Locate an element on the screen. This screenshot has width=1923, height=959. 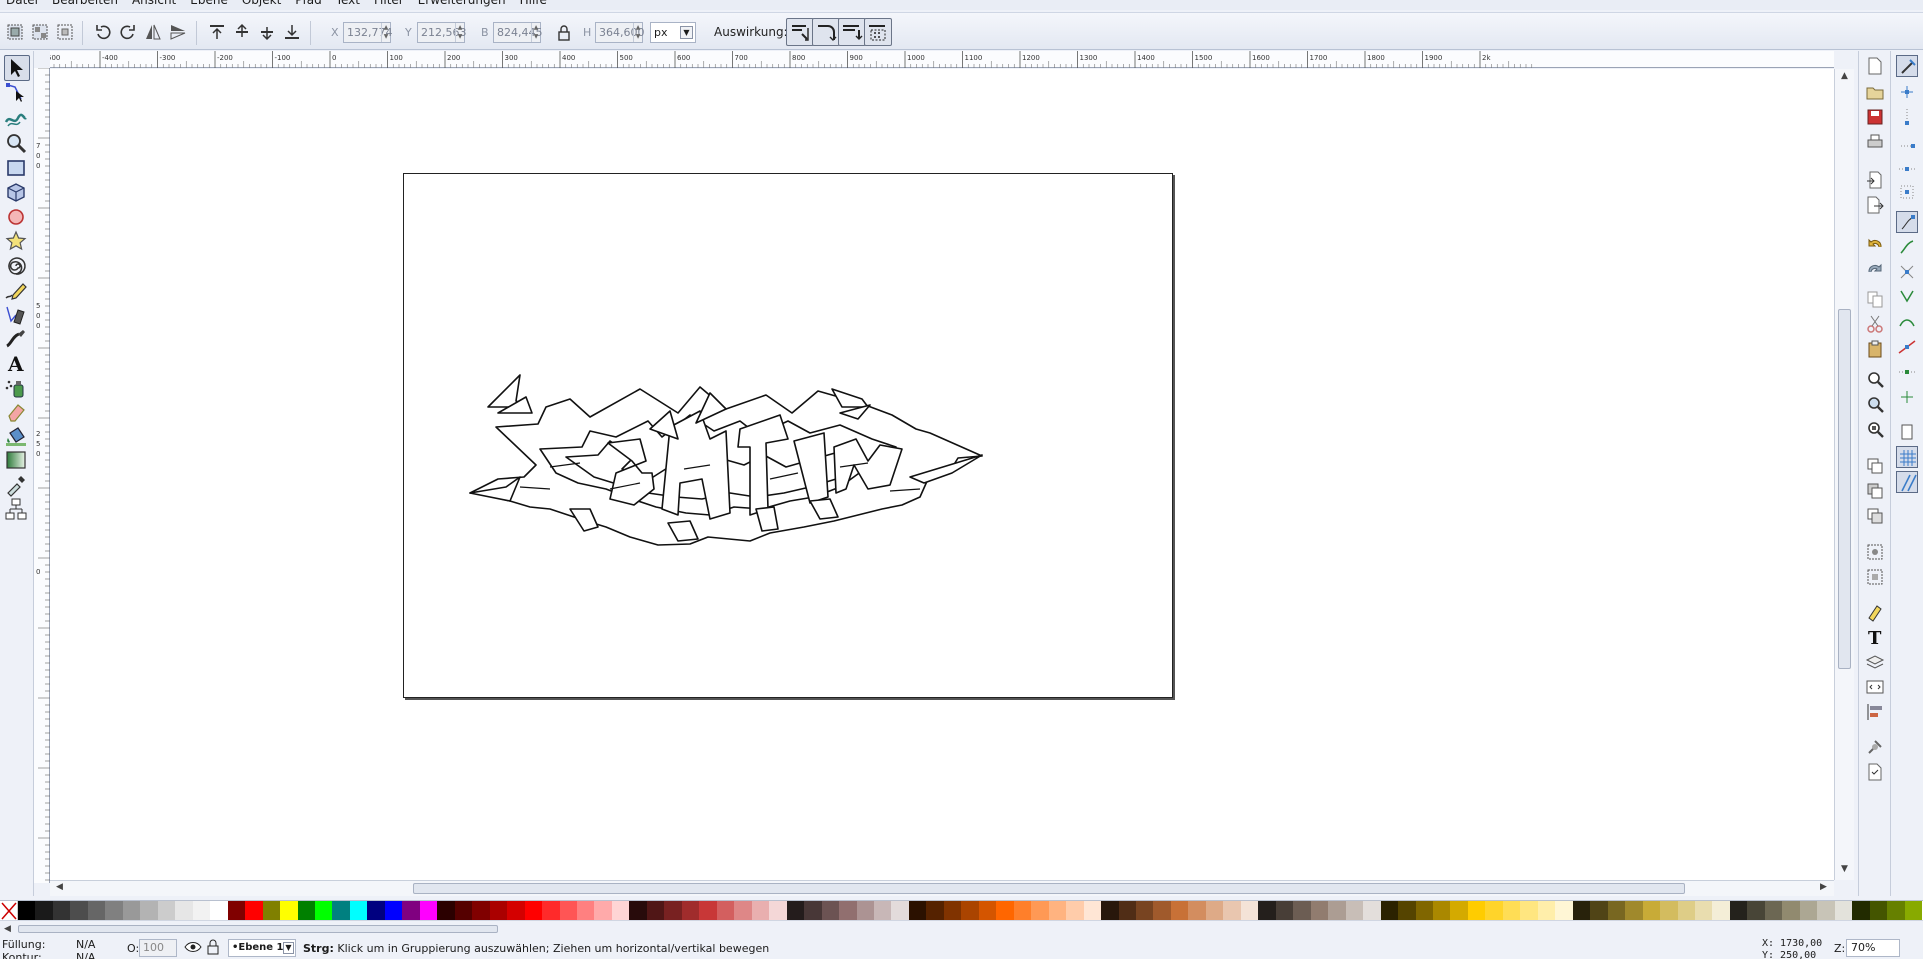
select-all-layers-button is located at coordinates (40, 32).